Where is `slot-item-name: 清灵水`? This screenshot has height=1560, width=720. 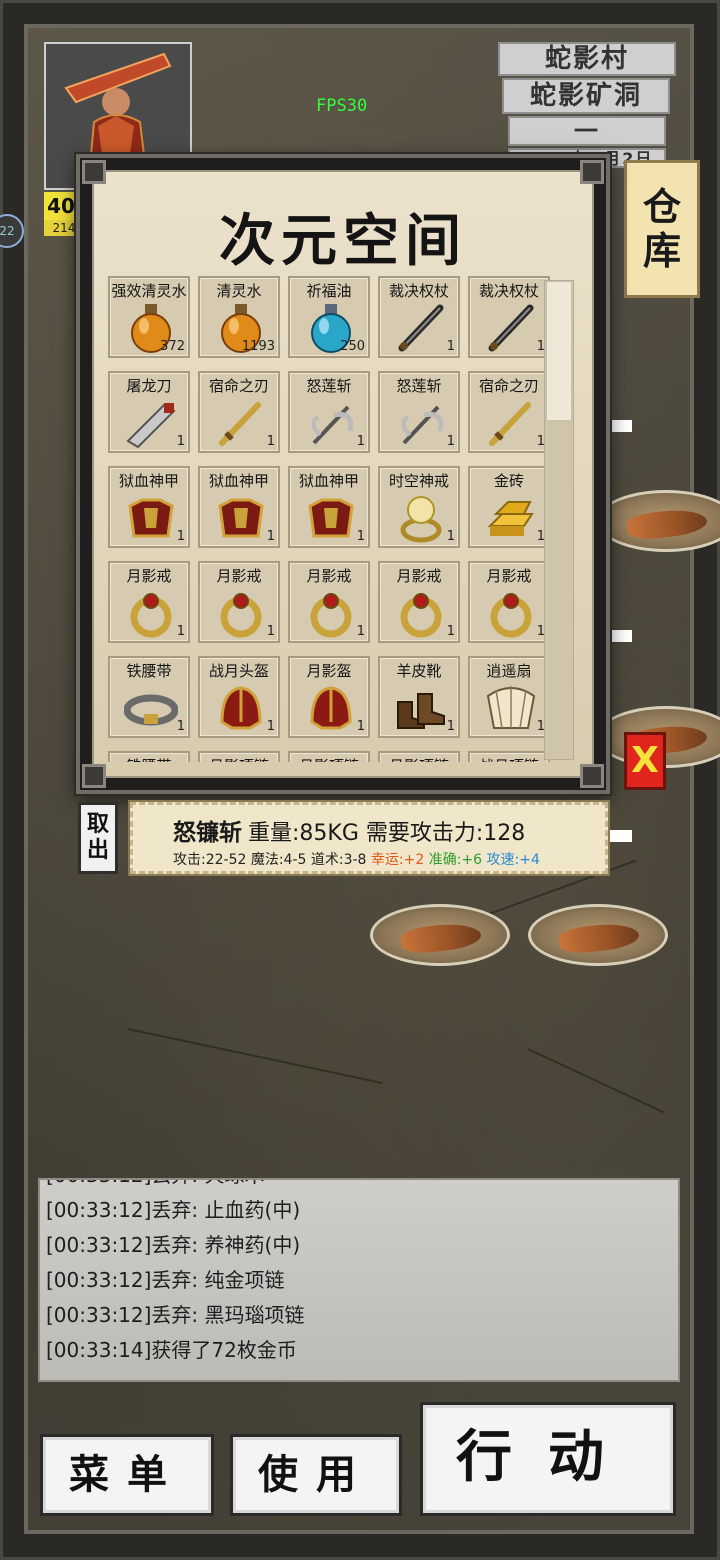 slot-item-name: 清灵水 is located at coordinates (239, 291).